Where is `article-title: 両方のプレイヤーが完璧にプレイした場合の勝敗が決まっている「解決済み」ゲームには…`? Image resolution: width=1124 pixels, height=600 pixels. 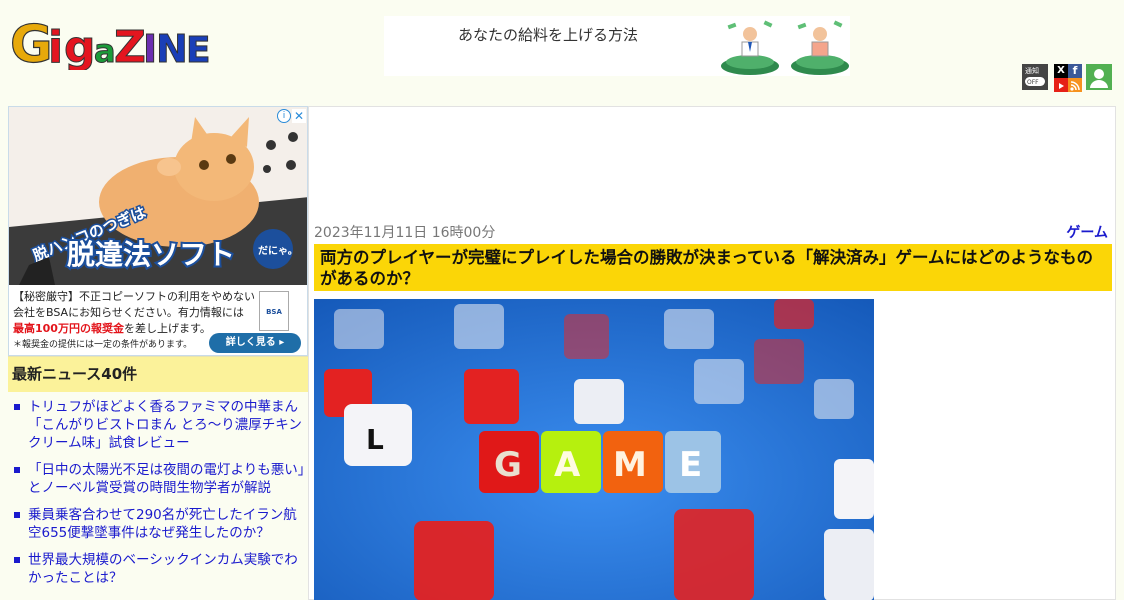 article-title: 両方のプレイヤーが完璧にプレイした場合の勝敗が決まっている「解決済み」ゲームには… is located at coordinates (713, 267).